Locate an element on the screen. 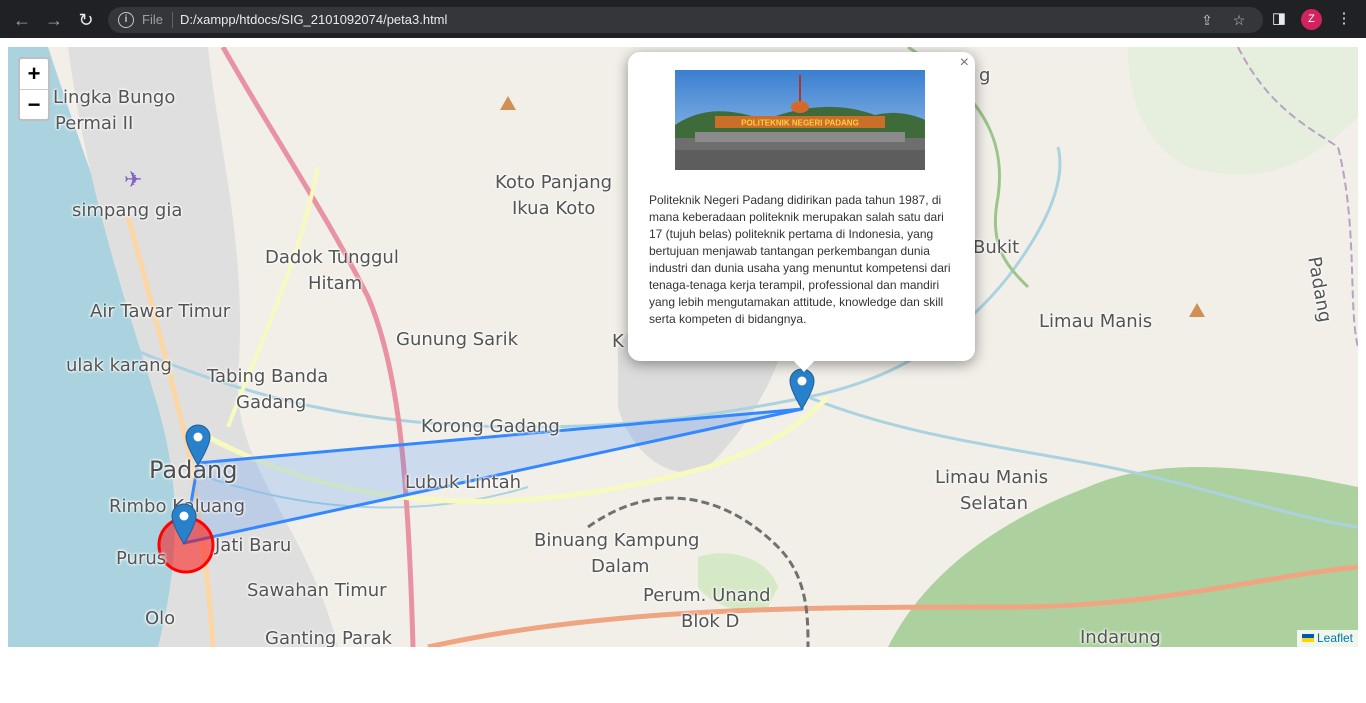  place-label: Permai II is located at coordinates (94, 123).